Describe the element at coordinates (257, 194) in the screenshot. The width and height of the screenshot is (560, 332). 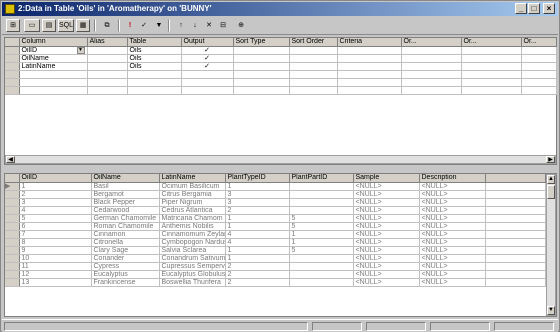
I see `planttypeid-cell: 3` at that location.